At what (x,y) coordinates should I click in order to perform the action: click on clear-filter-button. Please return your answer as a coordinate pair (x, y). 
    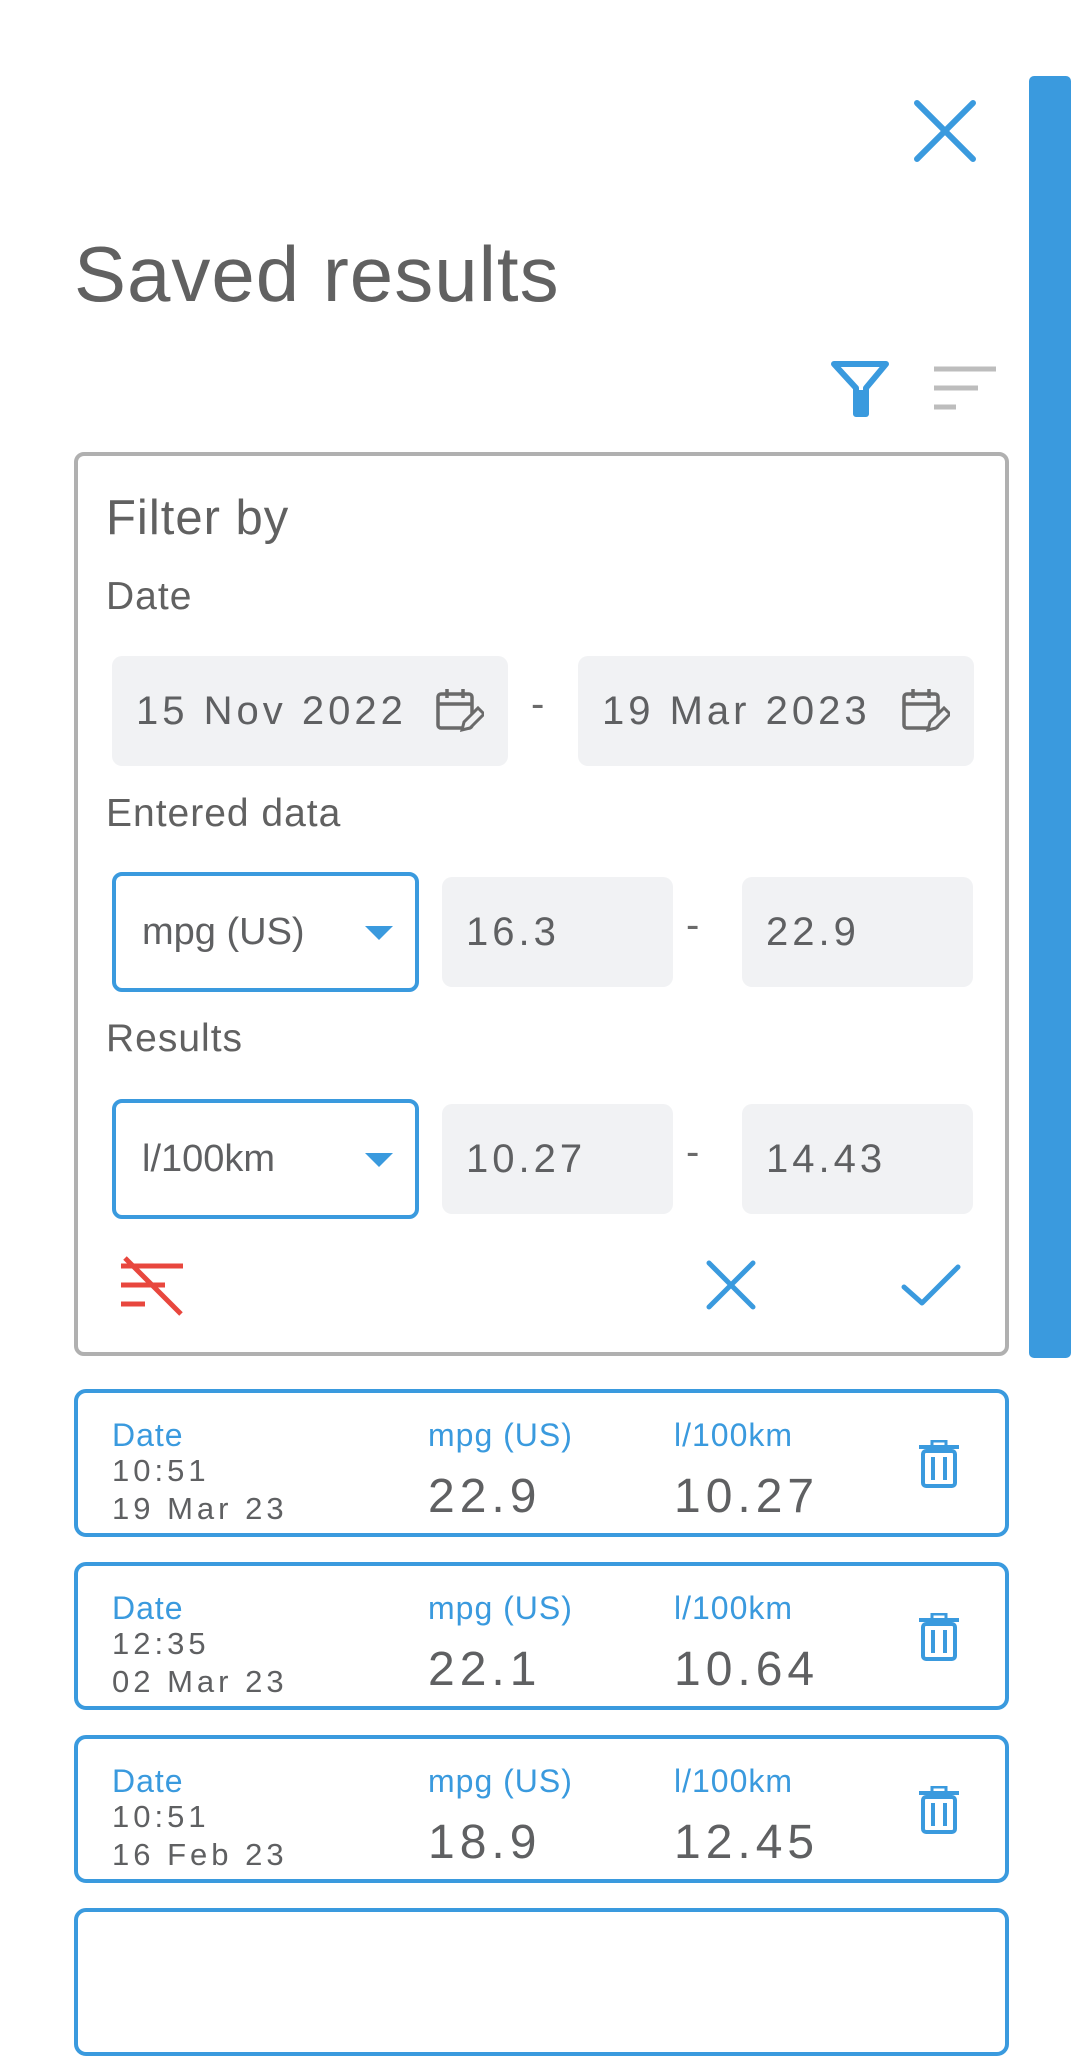
    Looking at the image, I should click on (153, 1285).